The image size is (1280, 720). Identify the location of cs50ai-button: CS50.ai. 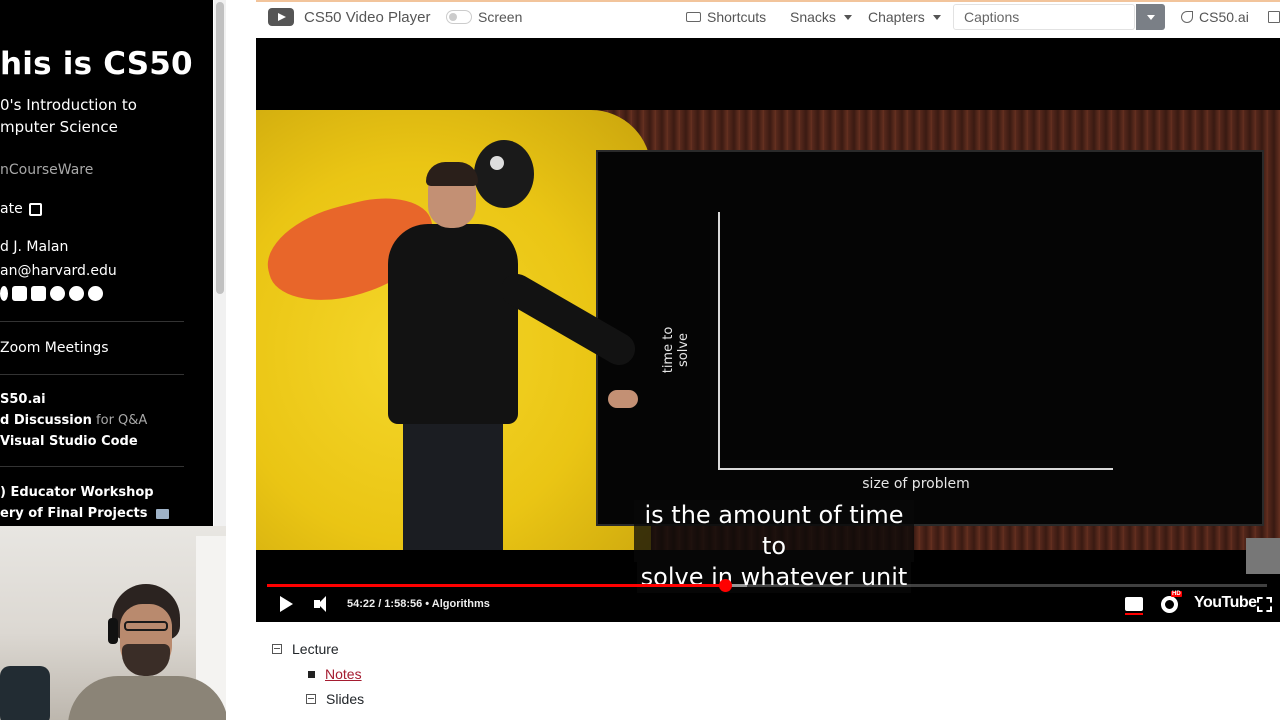
(1215, 17).